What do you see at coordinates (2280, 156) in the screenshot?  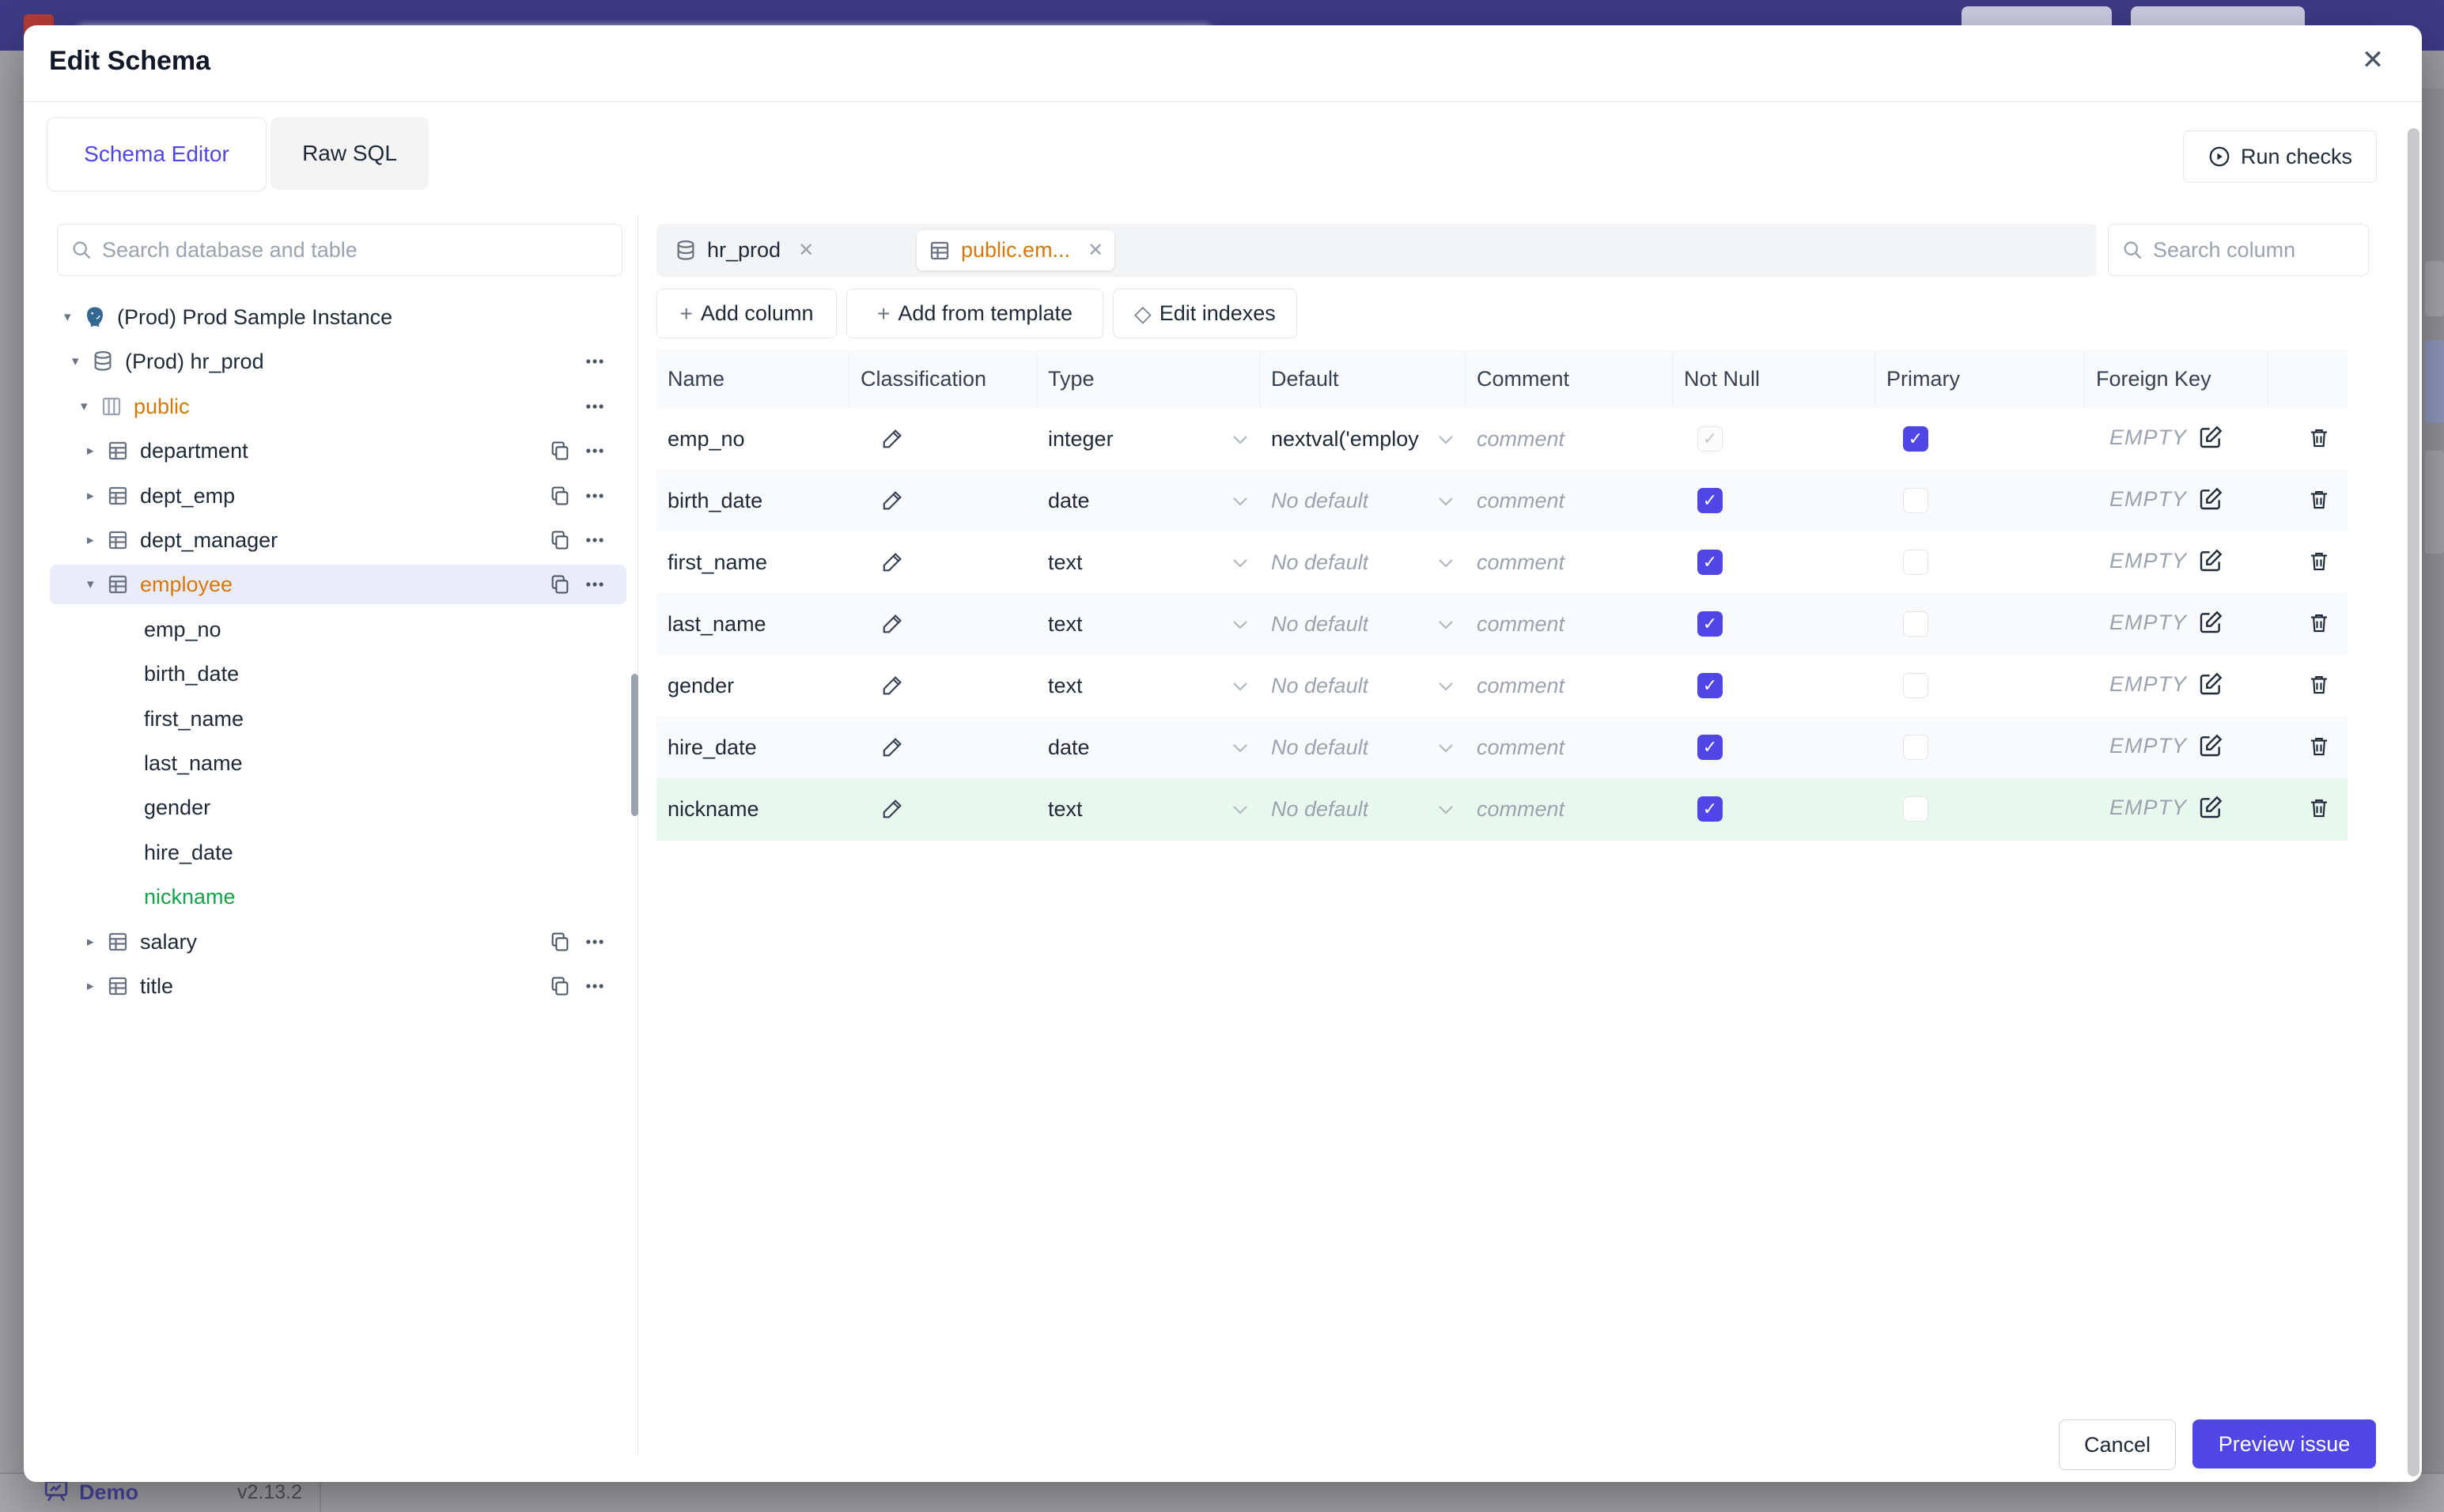 I see `run-checks-button: Run checks` at bounding box center [2280, 156].